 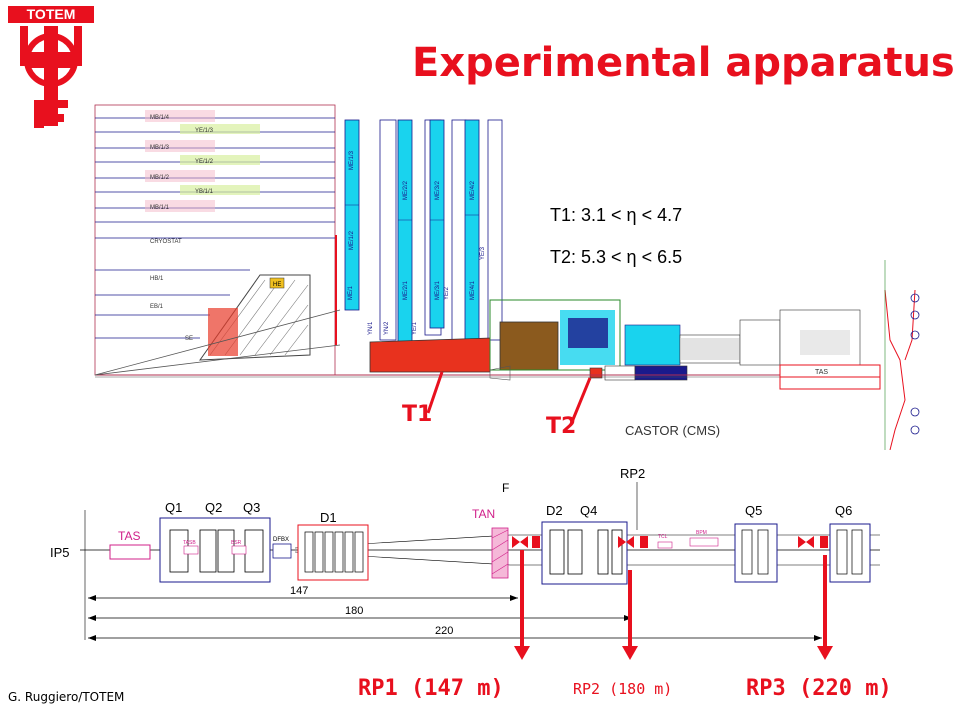 I want to click on label-me32: ME/3/2, so click(x=438, y=190).